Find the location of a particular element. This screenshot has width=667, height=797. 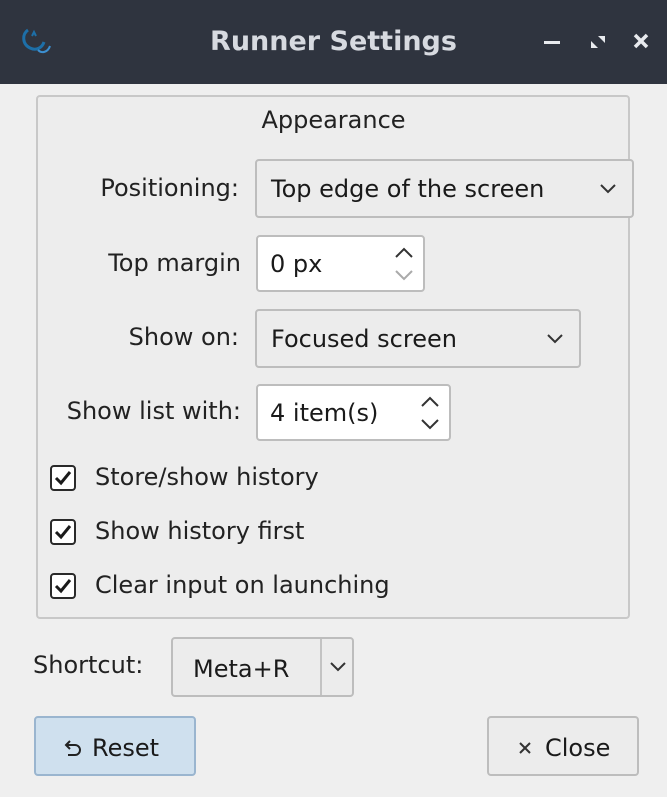

close-button: Close is located at coordinates (563, 746).